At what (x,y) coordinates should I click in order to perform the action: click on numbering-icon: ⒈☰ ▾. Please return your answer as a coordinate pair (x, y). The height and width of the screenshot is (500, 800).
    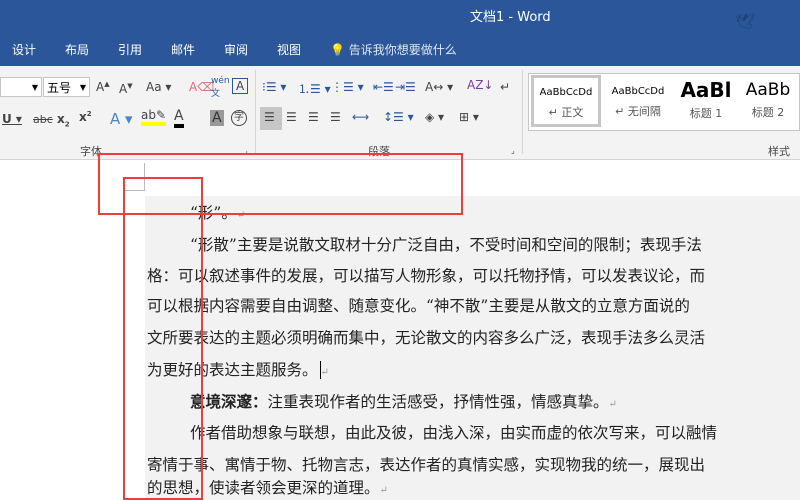
    Looking at the image, I should click on (314, 88).